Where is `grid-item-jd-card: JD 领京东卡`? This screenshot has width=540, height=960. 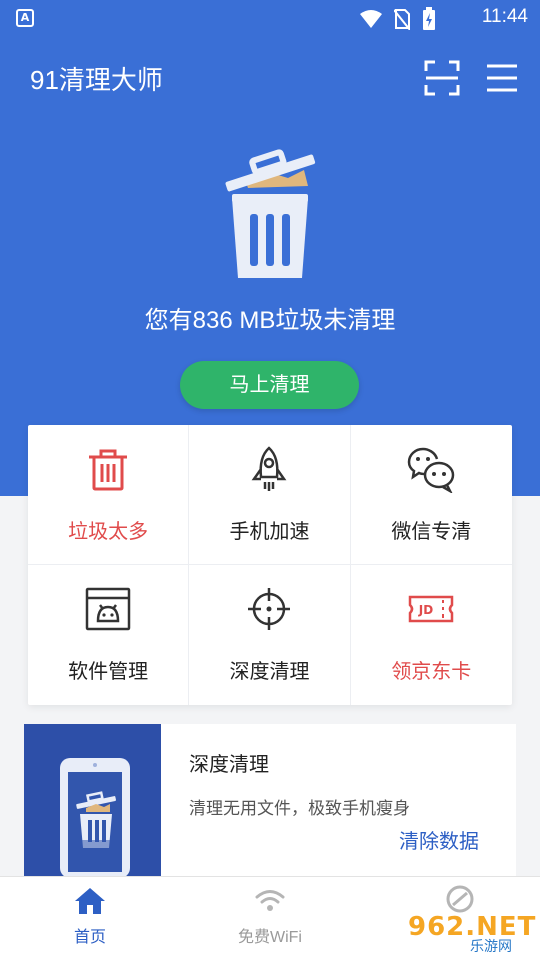
grid-item-jd-card: JD 领京东卡 is located at coordinates (431, 635).